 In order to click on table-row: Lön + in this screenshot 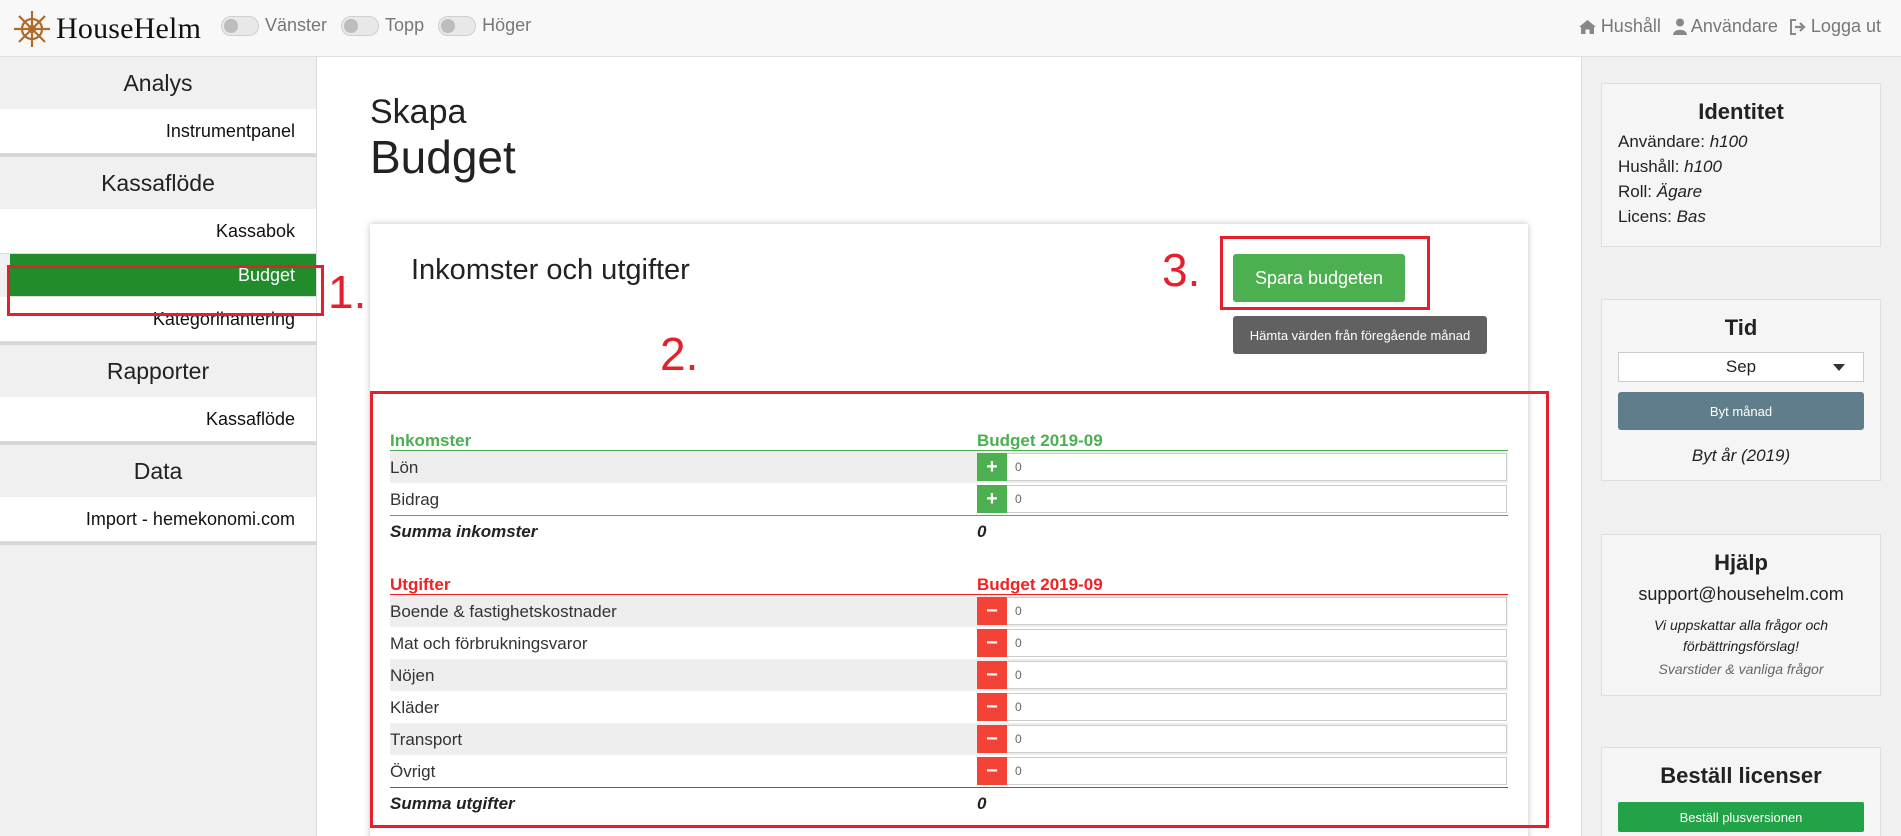, I will do `click(949, 467)`.